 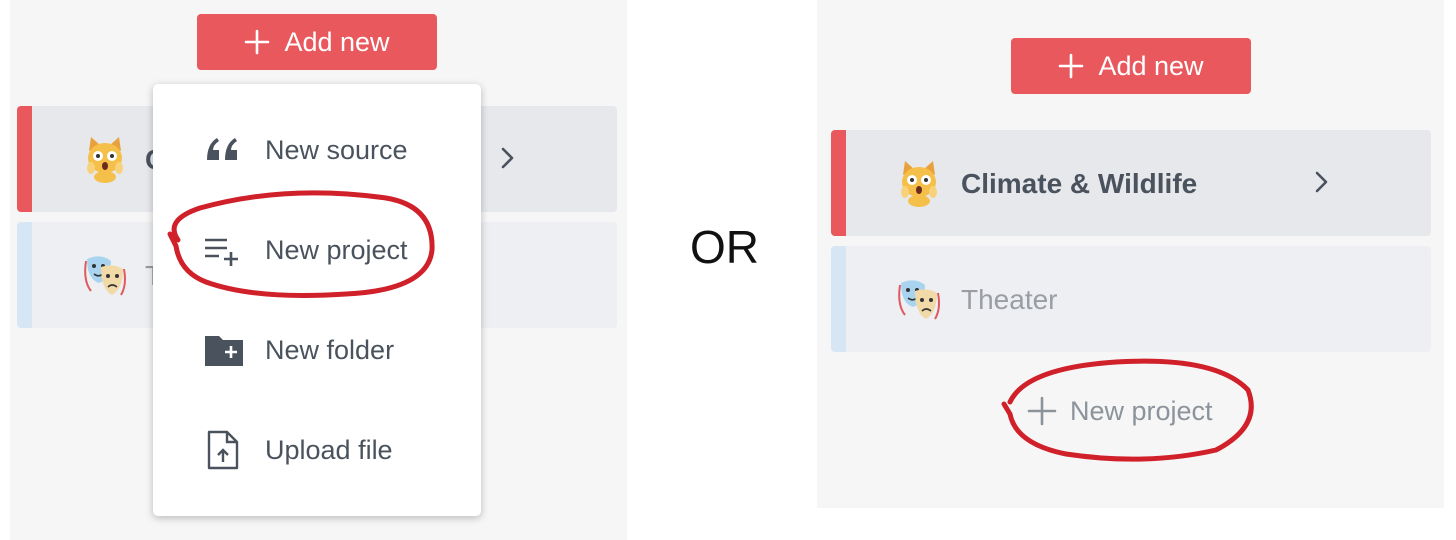 I want to click on menu-item-upload-file: Upload file, so click(x=317, y=450).